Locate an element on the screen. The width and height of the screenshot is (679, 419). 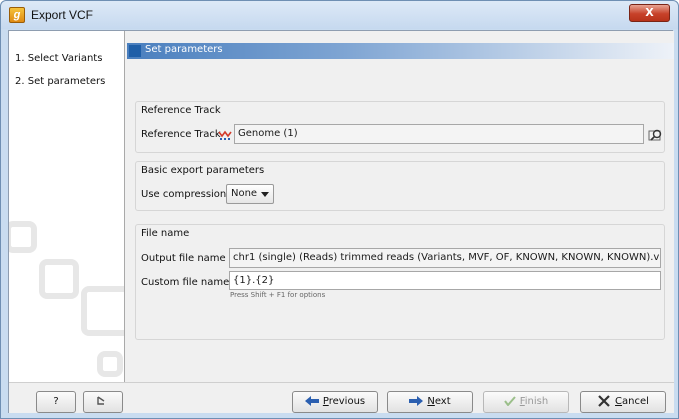
finish-button: Finish is located at coordinates (526, 402).